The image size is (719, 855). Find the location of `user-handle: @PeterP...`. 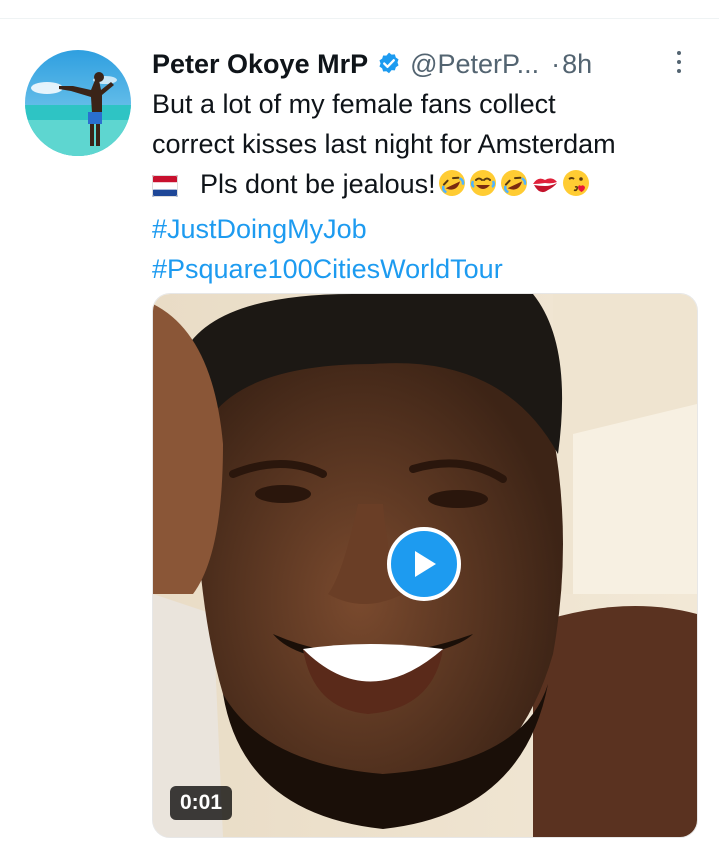

user-handle: @PeterP... is located at coordinates (474, 64).